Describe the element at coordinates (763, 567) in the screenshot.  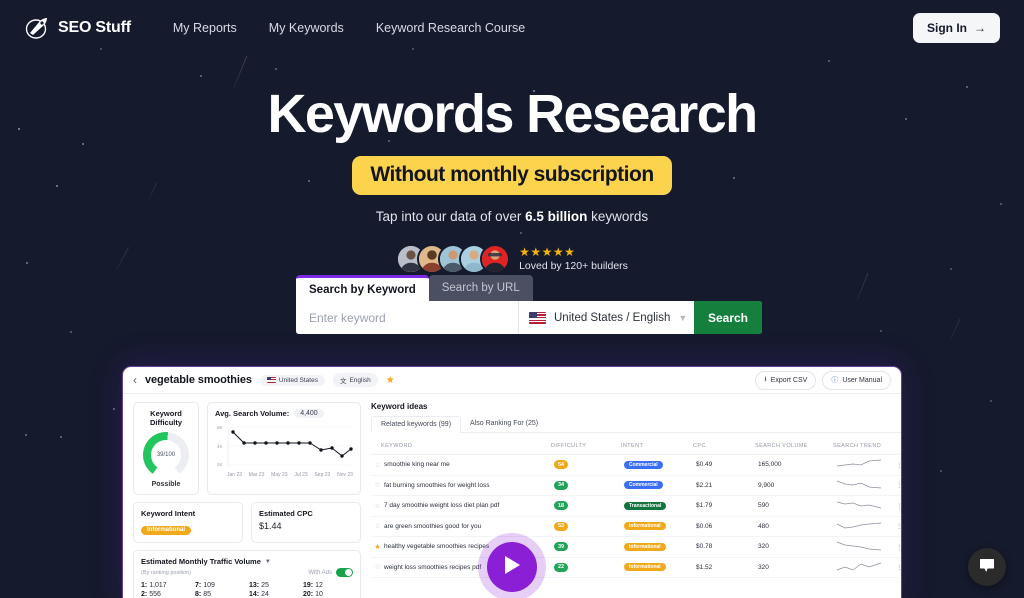
I see `row-search-volume: 320` at that location.